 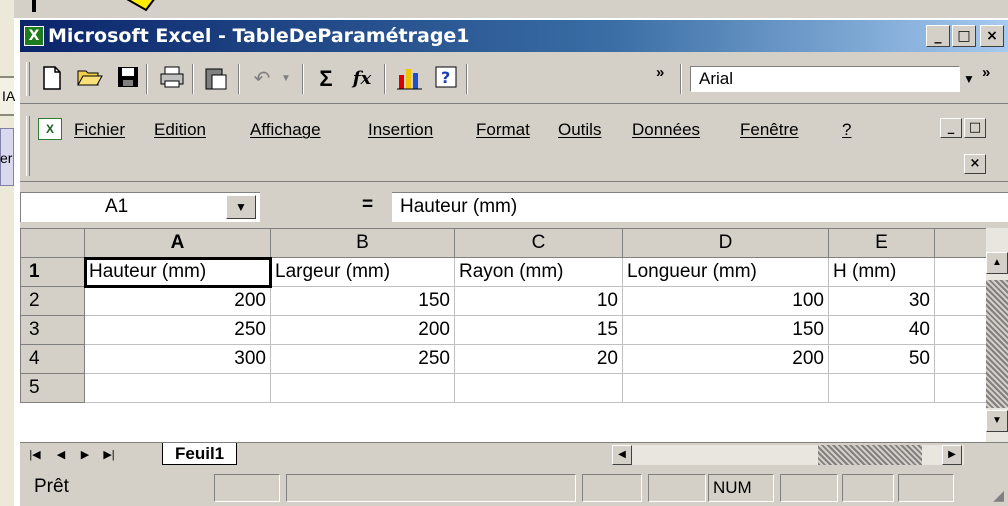 What do you see at coordinates (960, 272) in the screenshot?
I see `cell-f1` at bounding box center [960, 272].